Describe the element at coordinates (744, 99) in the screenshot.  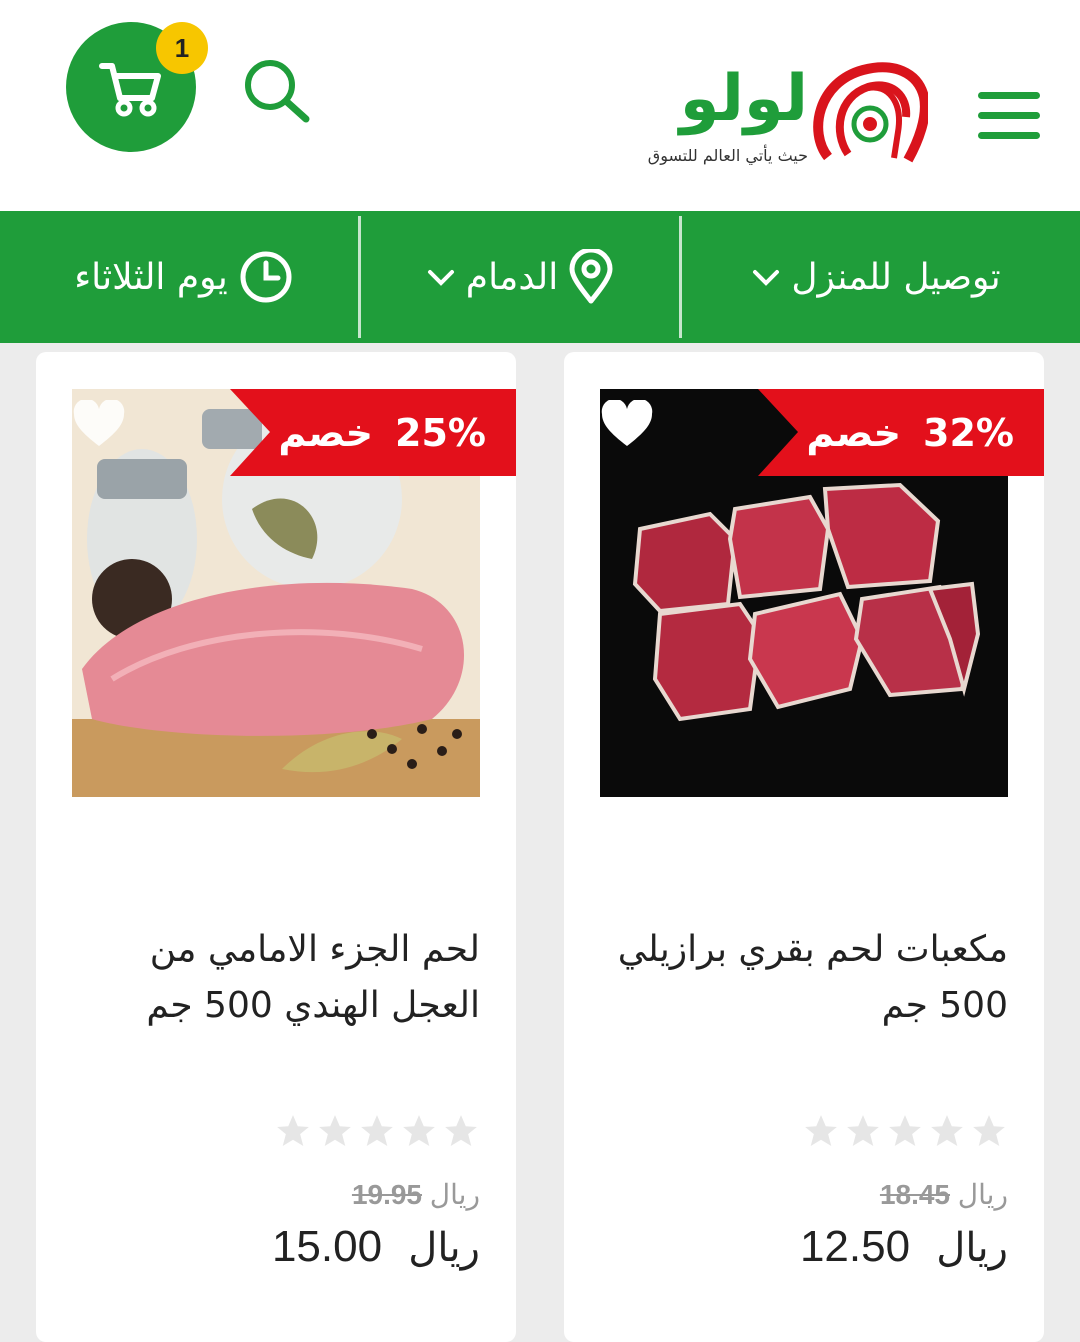
I see `logo-wordmark: لولو` at that location.